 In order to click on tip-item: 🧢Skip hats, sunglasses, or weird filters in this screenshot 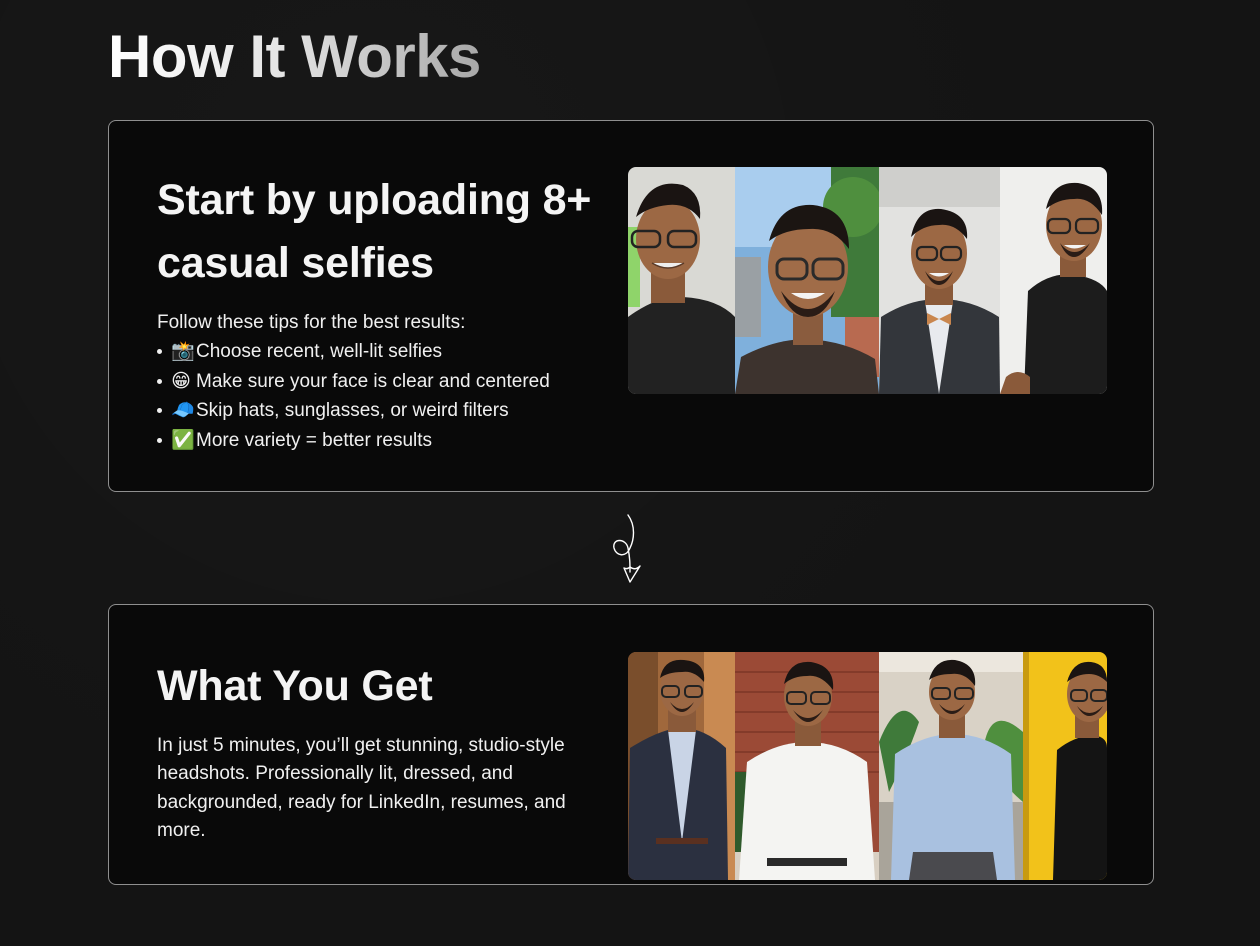, I will do `click(382, 411)`.